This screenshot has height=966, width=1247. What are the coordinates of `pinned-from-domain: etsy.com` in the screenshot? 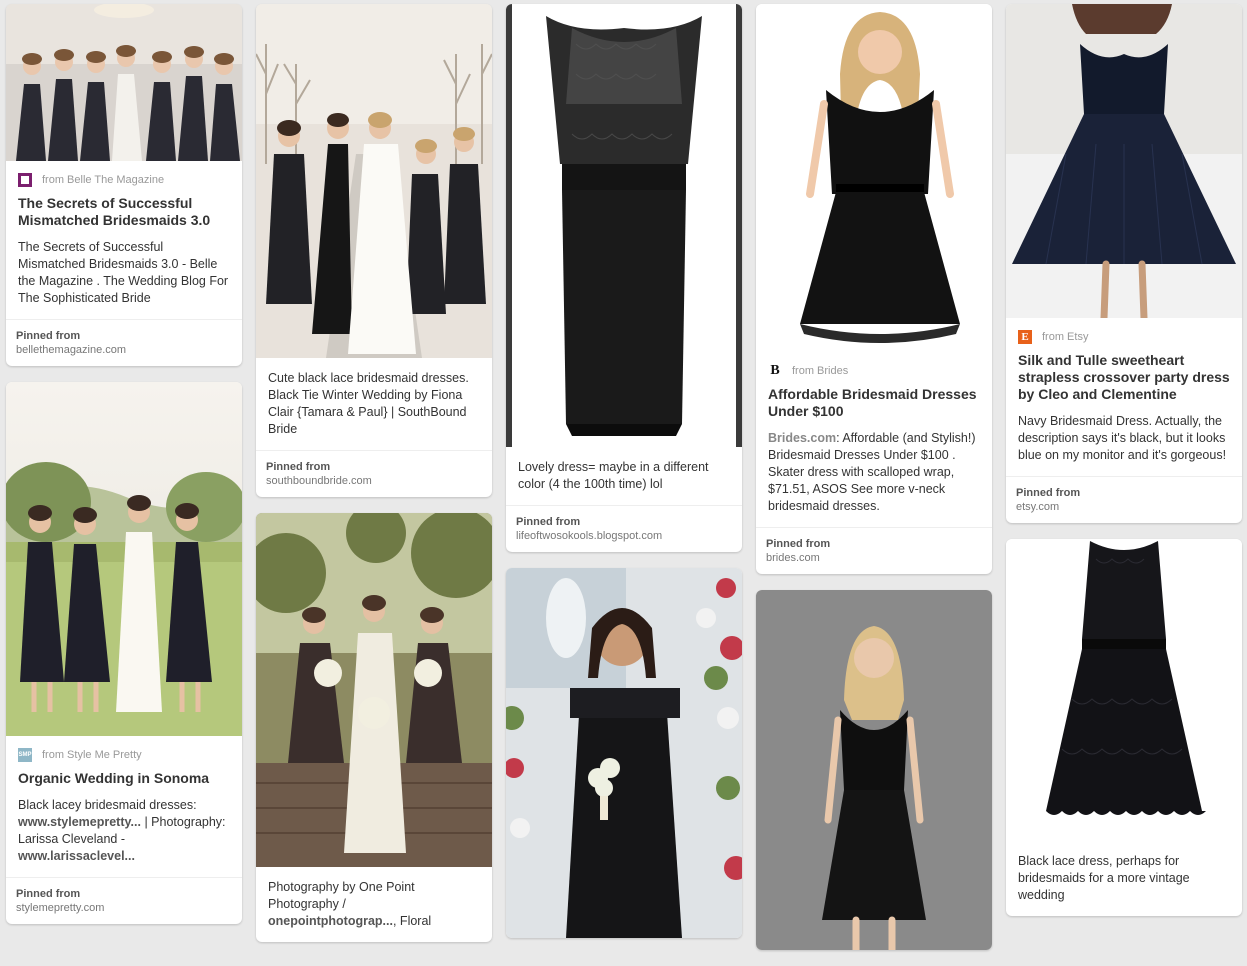 It's located at (1124, 507).